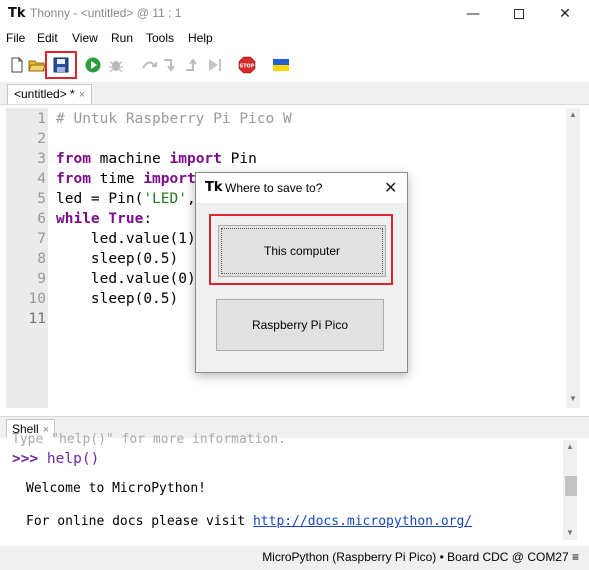 The image size is (589, 570). Describe the element at coordinates (214, 65) in the screenshot. I see `resume-icon` at that location.